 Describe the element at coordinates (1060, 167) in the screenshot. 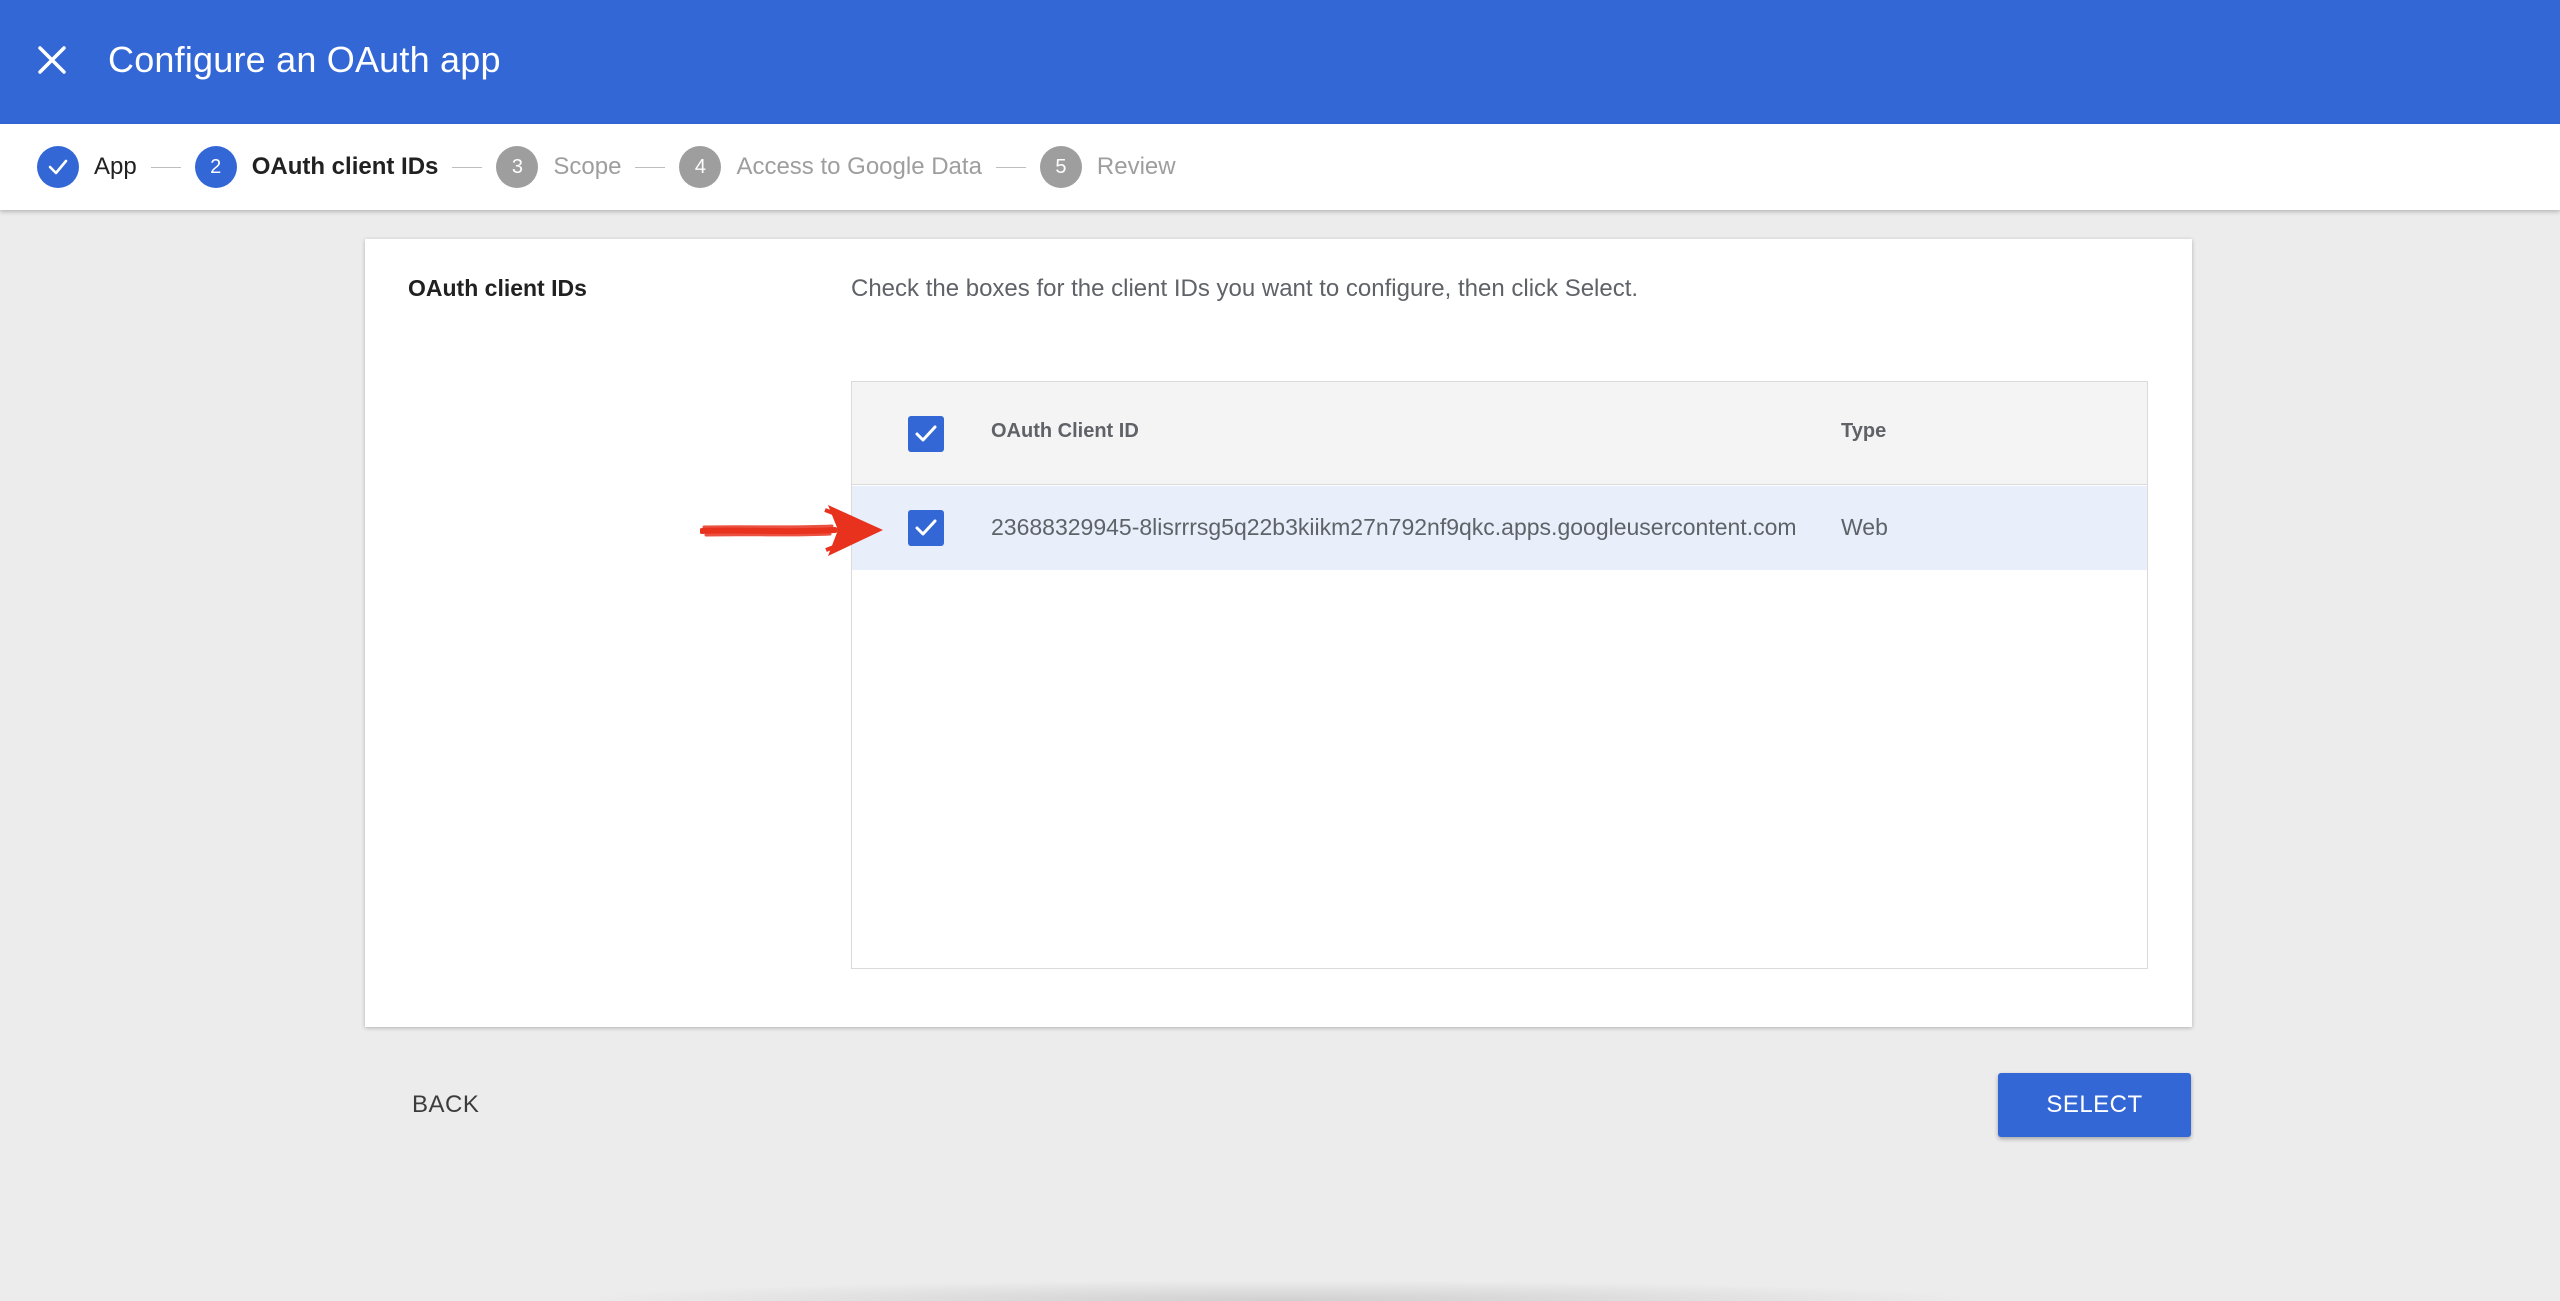

I see `step-number: 5` at that location.